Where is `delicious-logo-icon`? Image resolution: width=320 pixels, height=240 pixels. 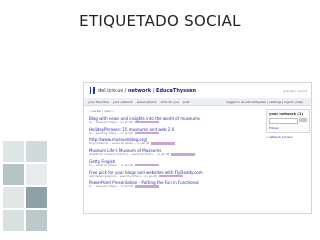
delicious-logo-icon is located at coordinates (91, 90).